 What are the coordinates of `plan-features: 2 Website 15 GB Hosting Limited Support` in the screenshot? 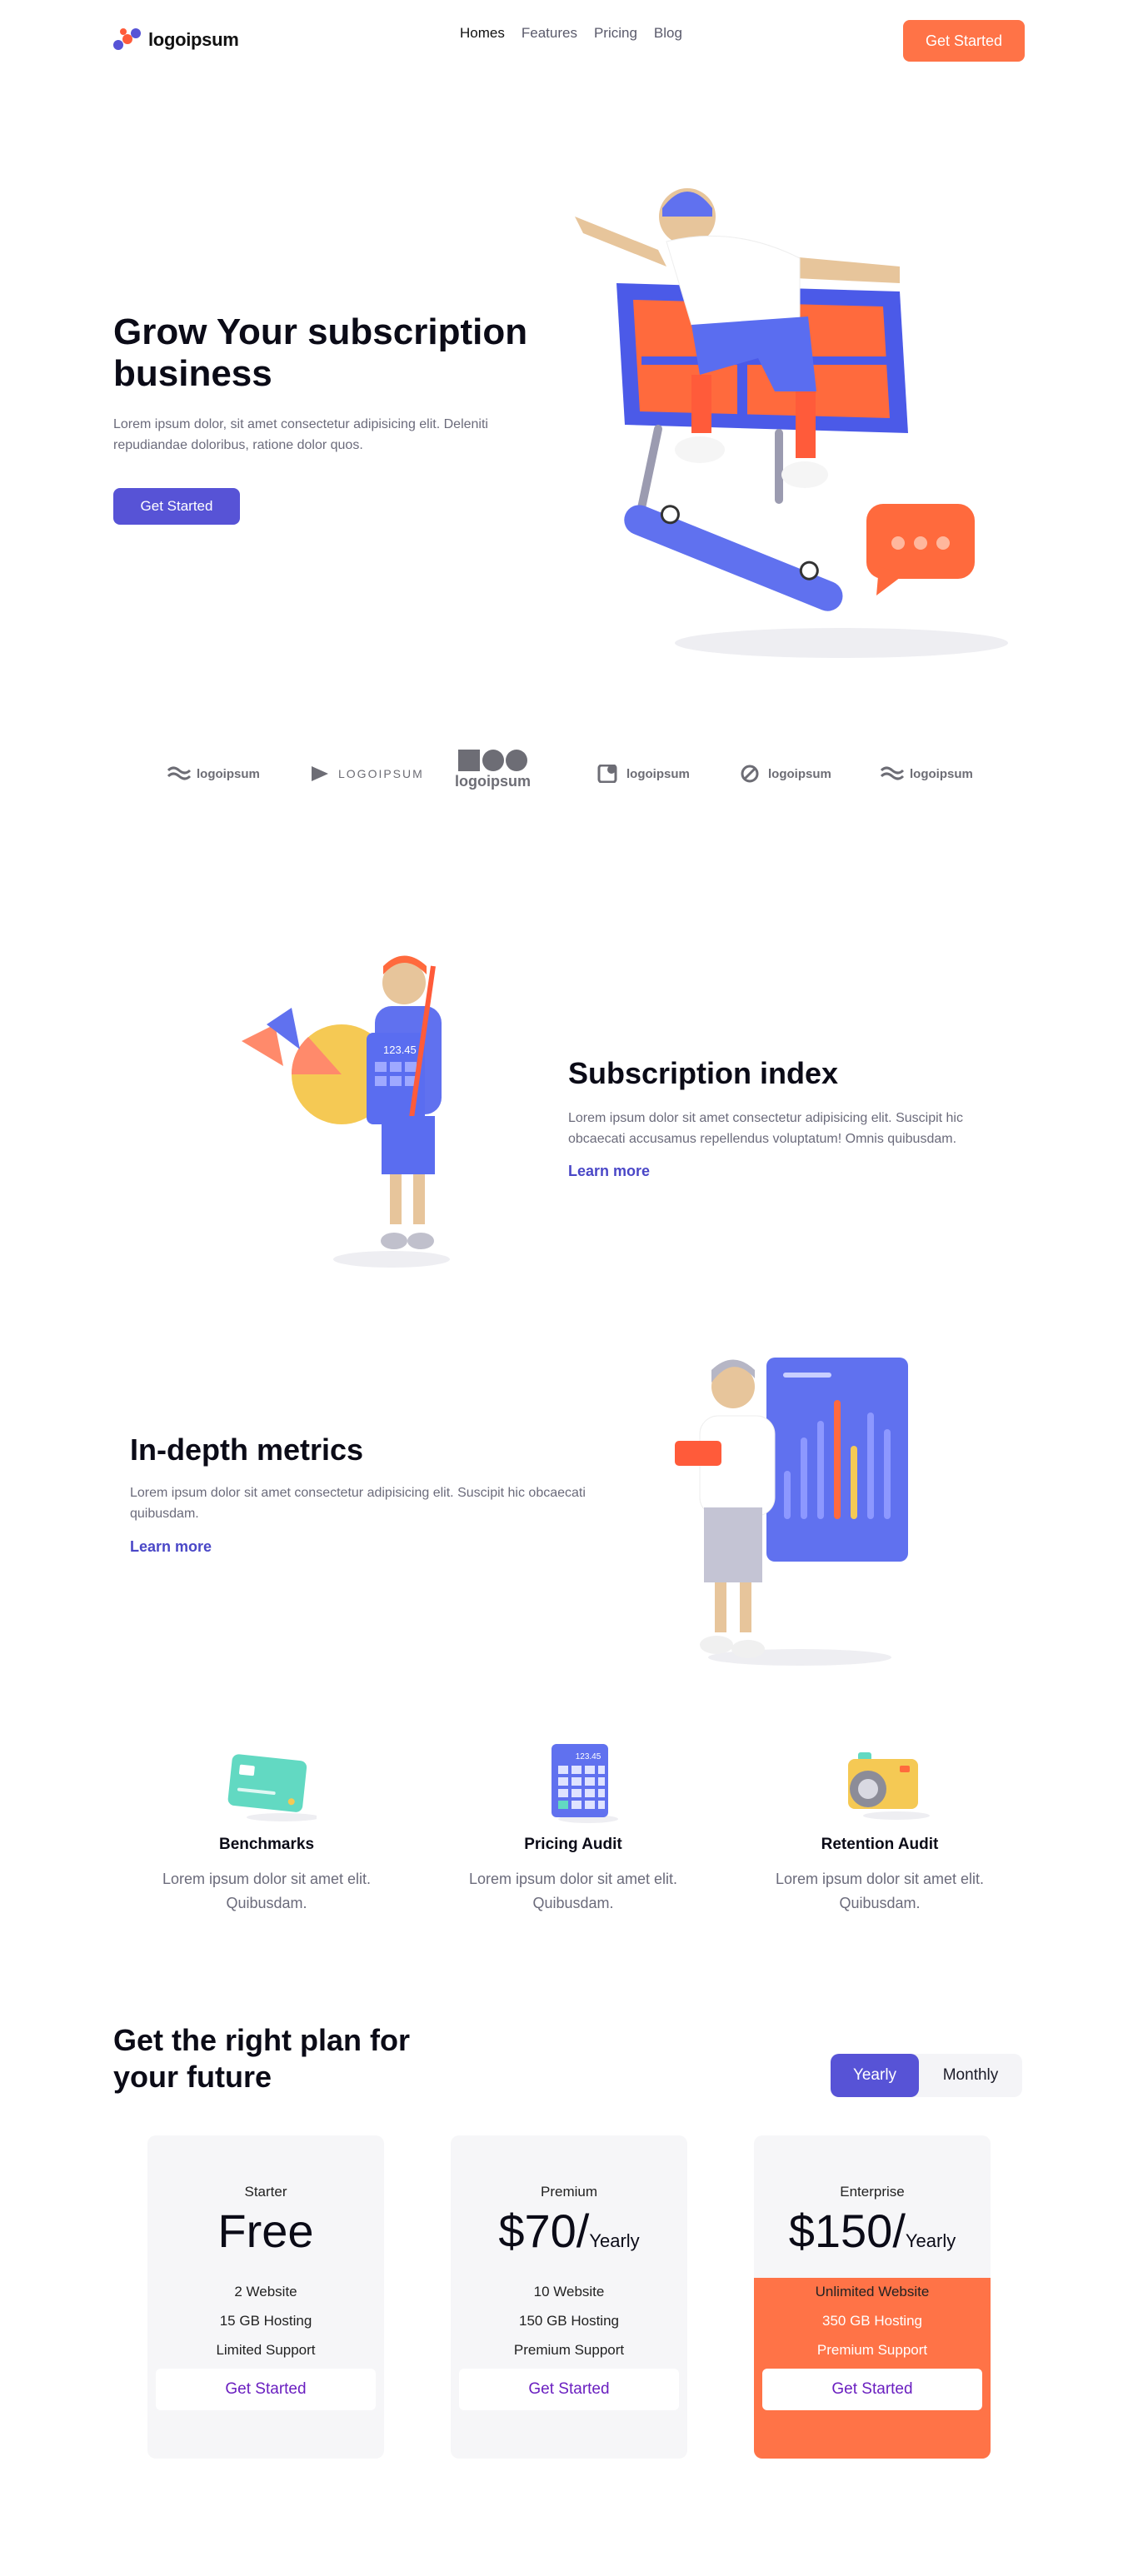 It's located at (266, 2320).